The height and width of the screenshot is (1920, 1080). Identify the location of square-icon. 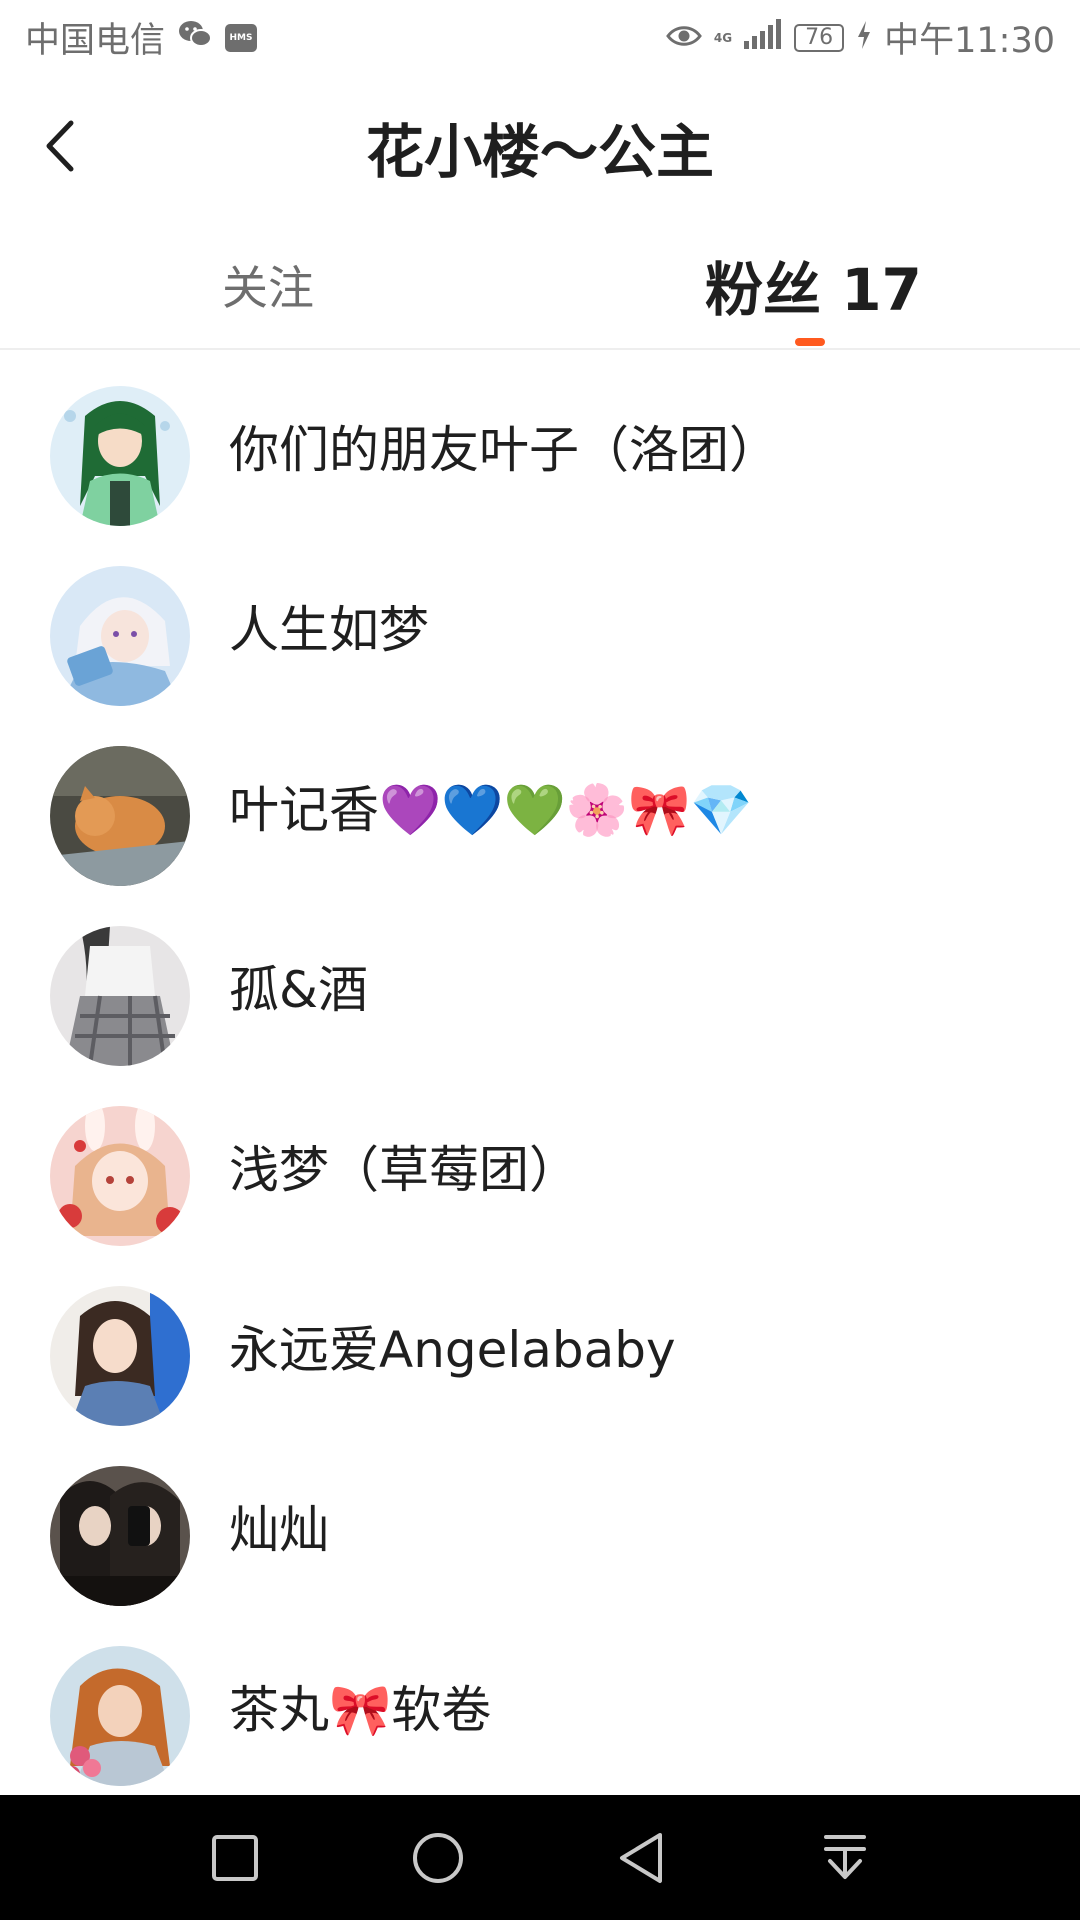
(235, 1860).